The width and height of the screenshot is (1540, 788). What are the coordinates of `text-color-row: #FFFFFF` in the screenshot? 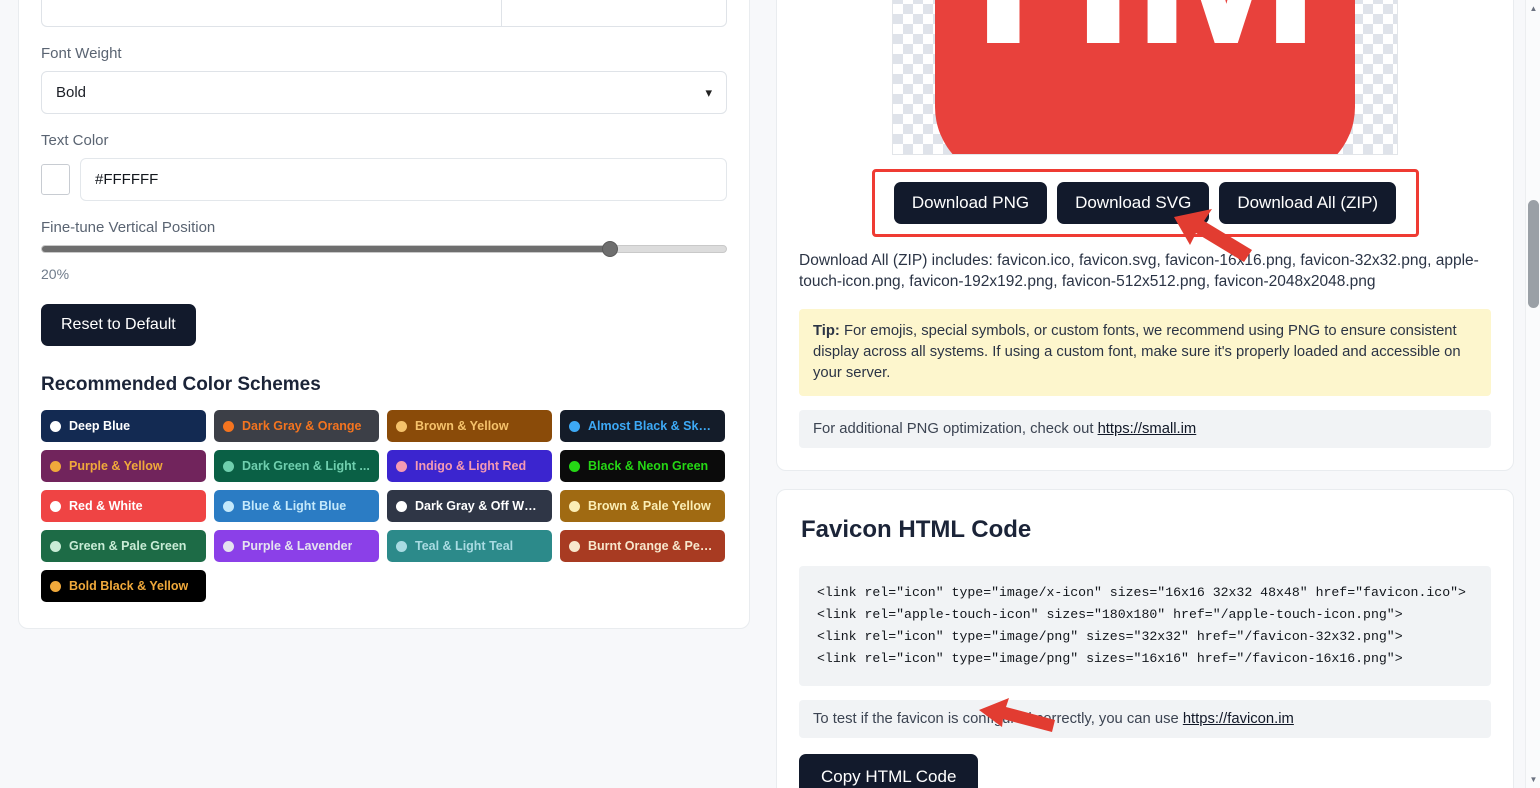 It's located at (384, 179).